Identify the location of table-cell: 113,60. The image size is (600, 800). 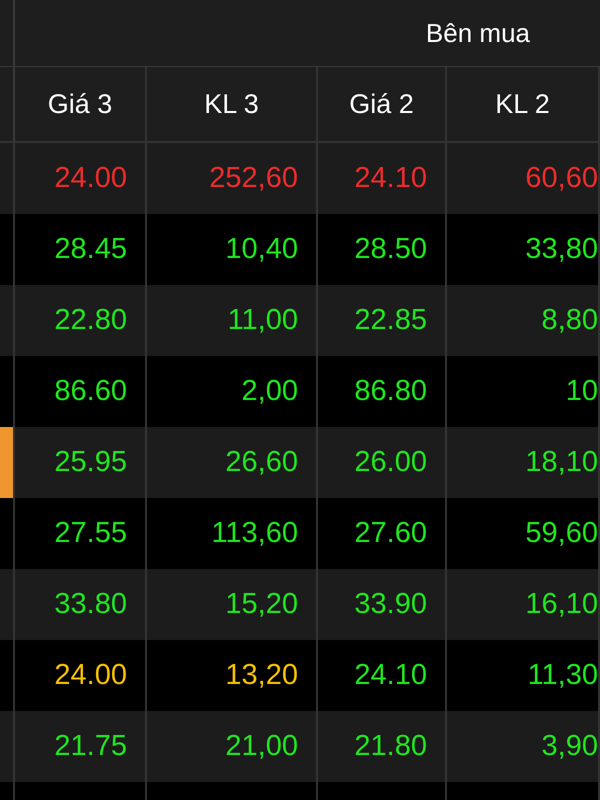
(254, 533).